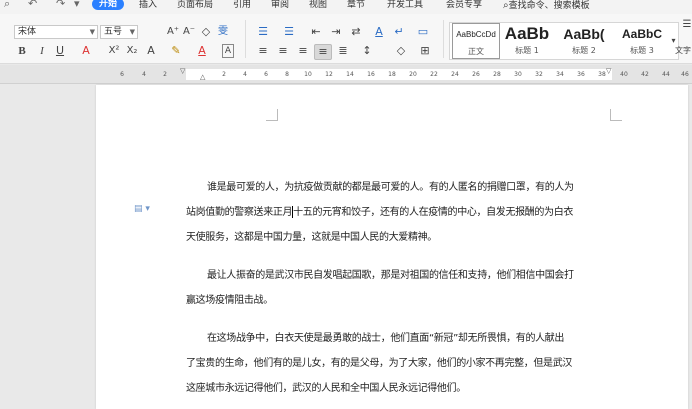 The height and width of the screenshot is (409, 692). What do you see at coordinates (108, 5) in the screenshot?
I see `tab-home: 开始` at bounding box center [108, 5].